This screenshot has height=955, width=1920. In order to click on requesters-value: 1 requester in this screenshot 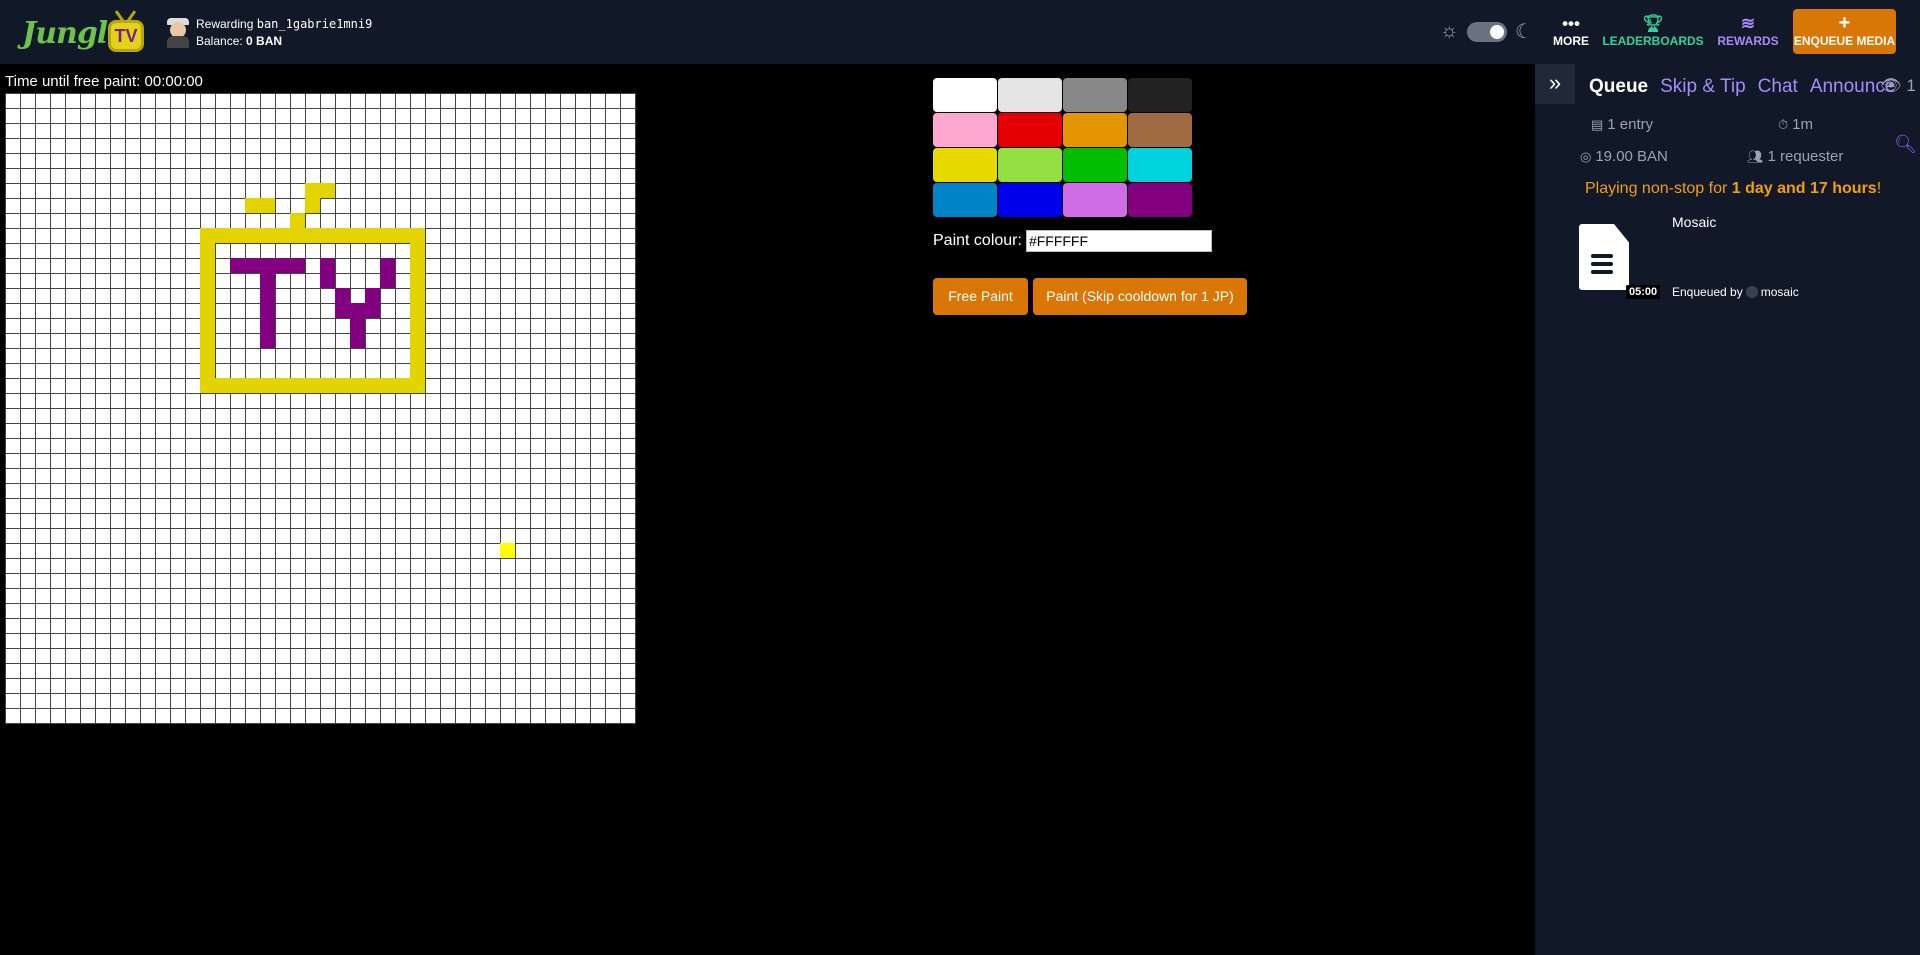, I will do `click(1805, 156)`.